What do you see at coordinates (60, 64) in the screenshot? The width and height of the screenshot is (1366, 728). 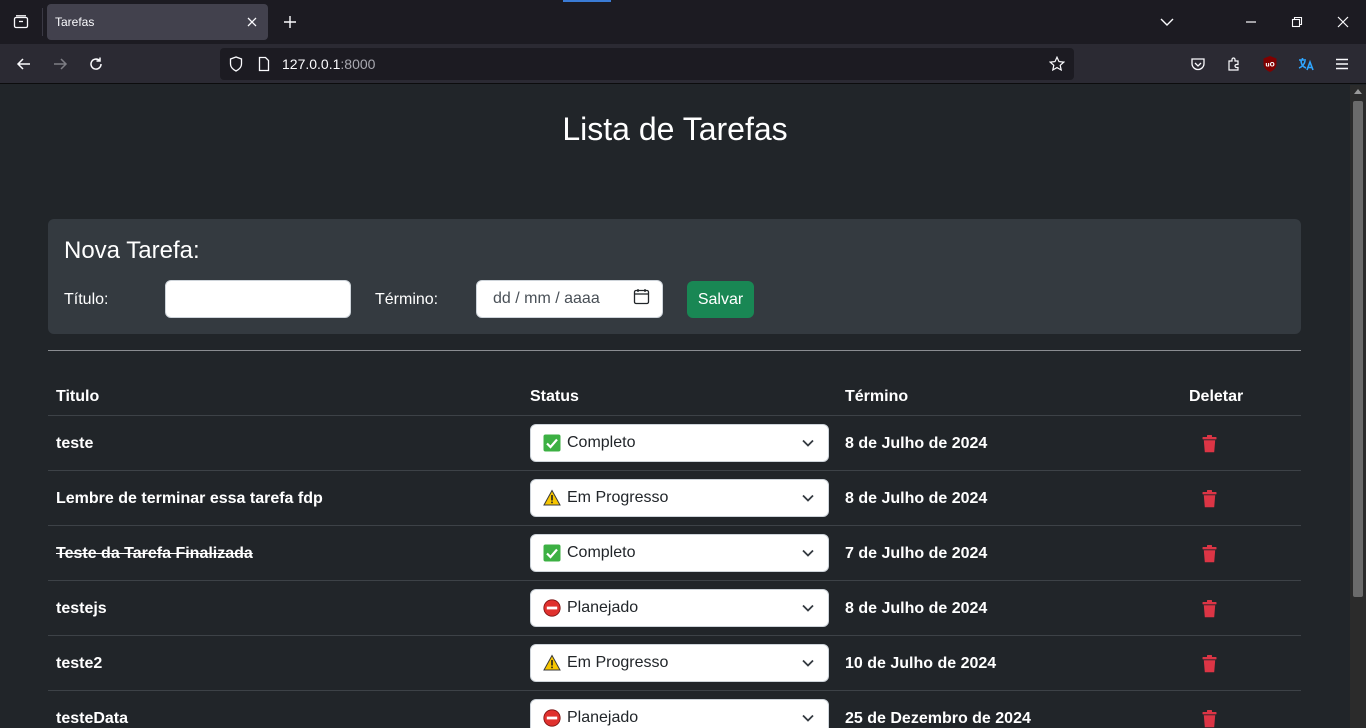 I see `forward-arrow-icon` at bounding box center [60, 64].